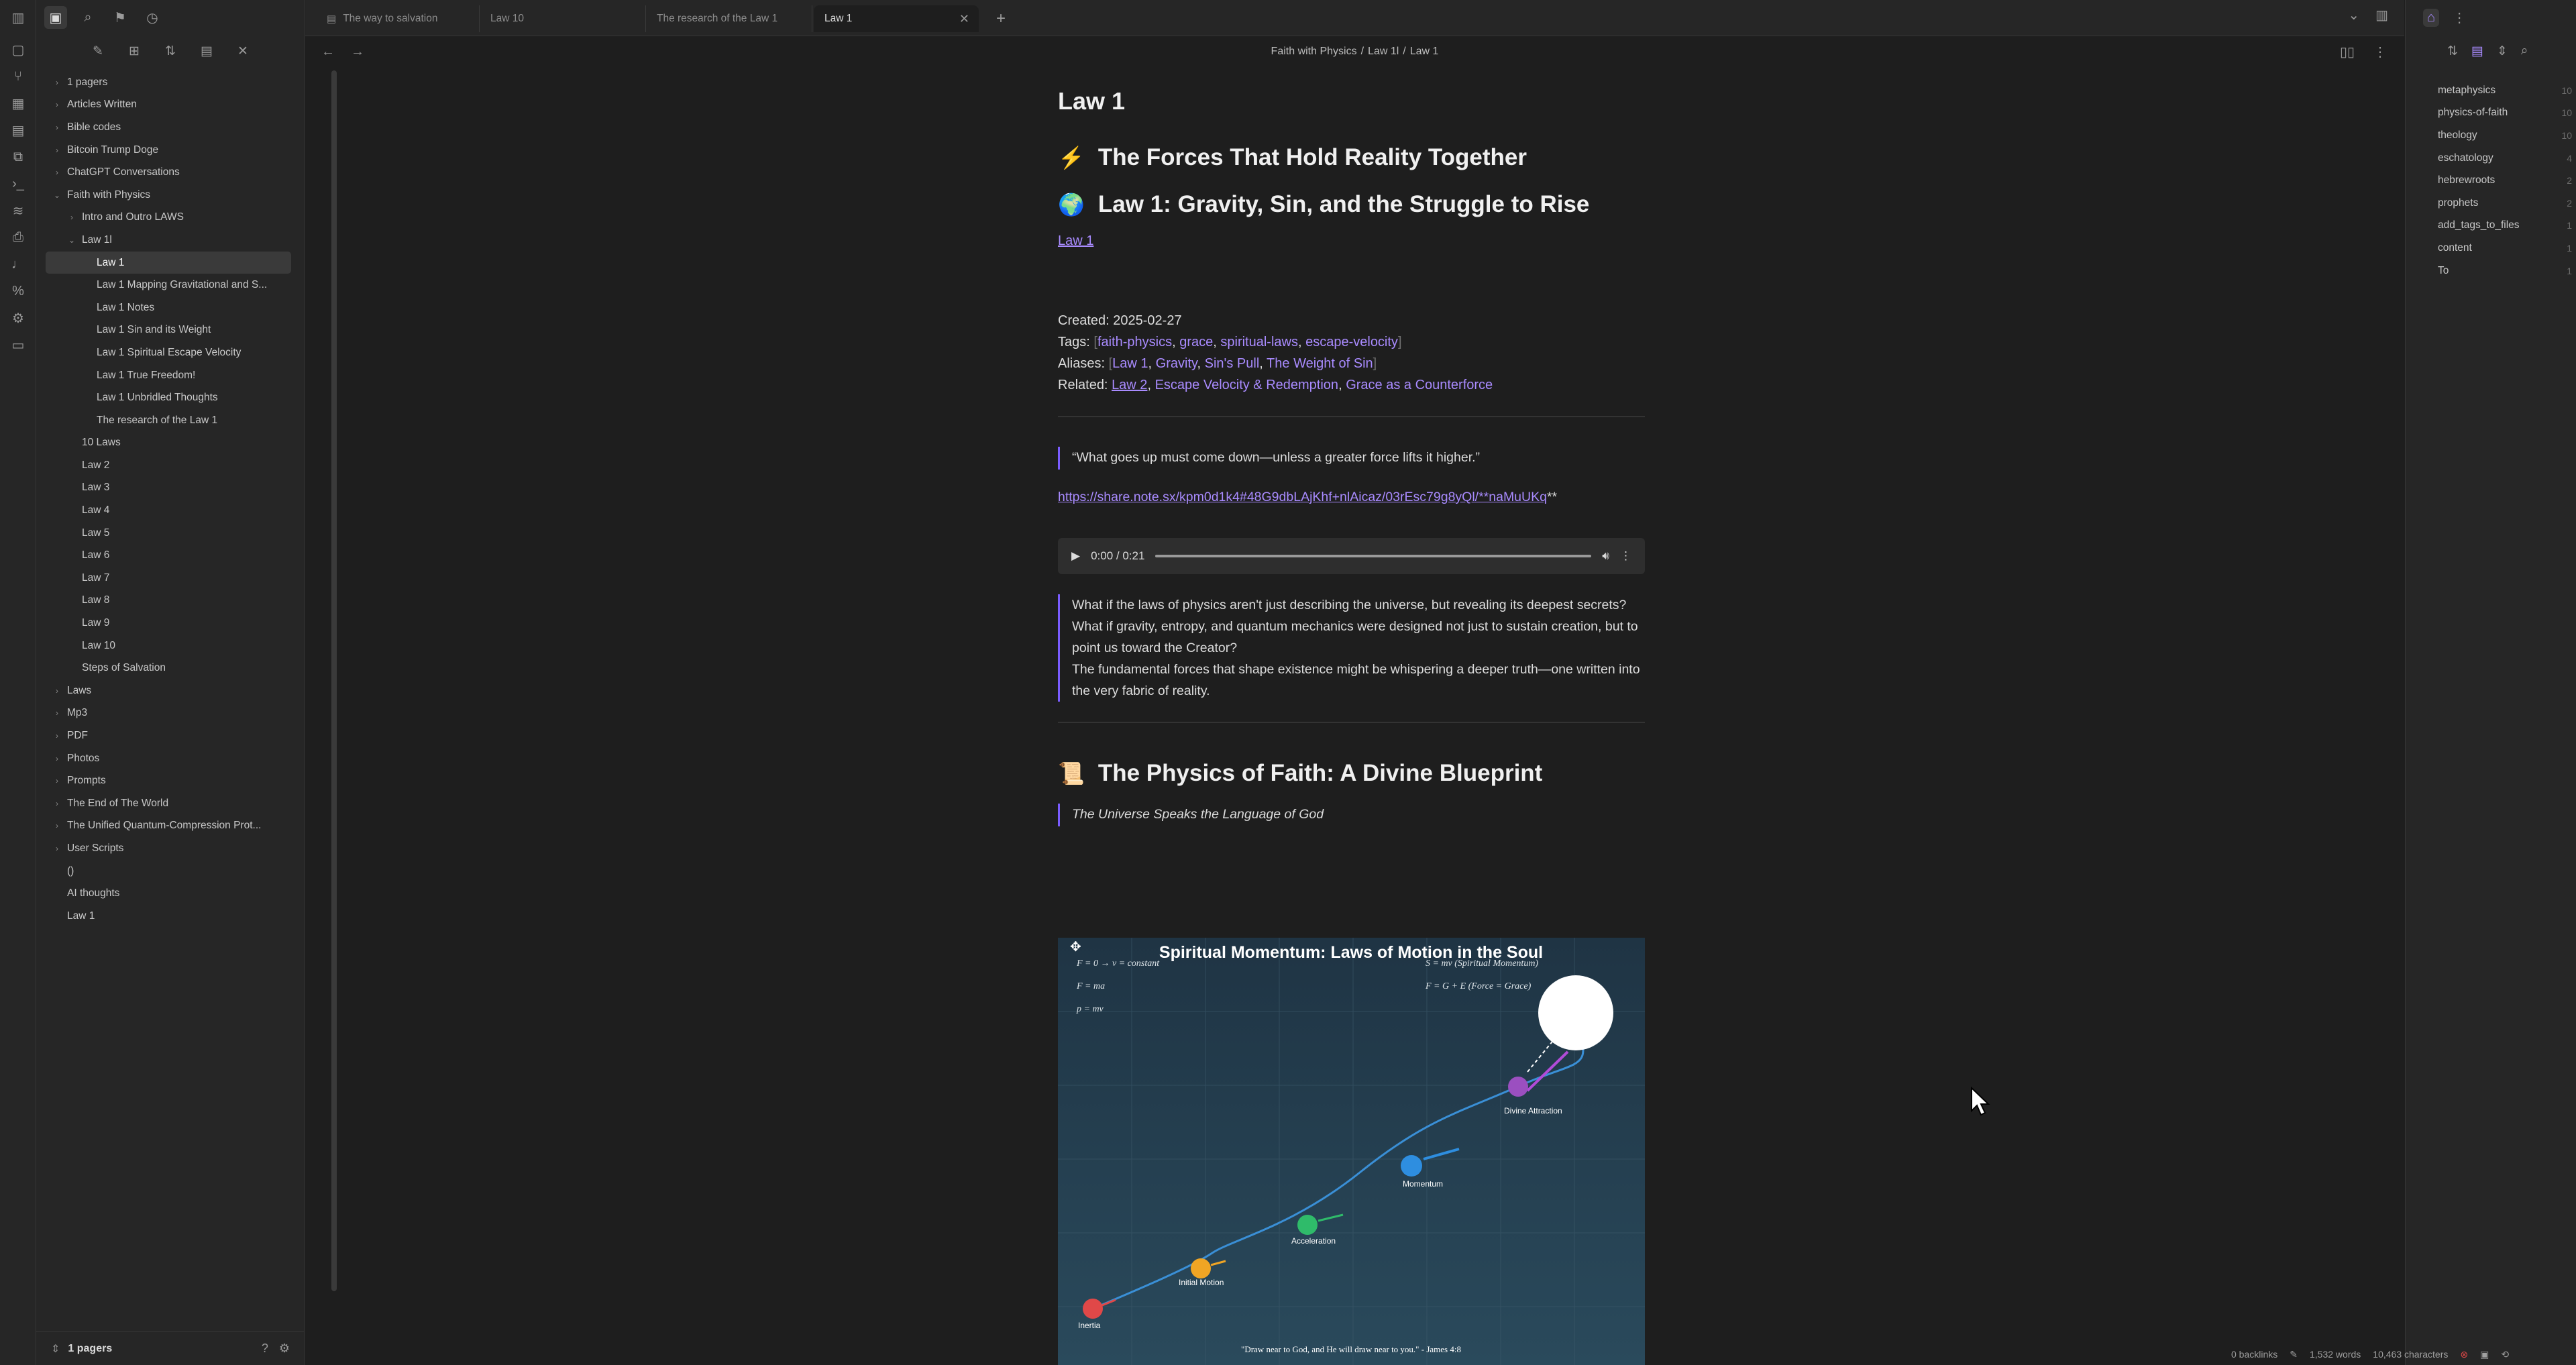  What do you see at coordinates (168, 330) in the screenshot?
I see `tree-item: Law 1 Sin and its Weight` at bounding box center [168, 330].